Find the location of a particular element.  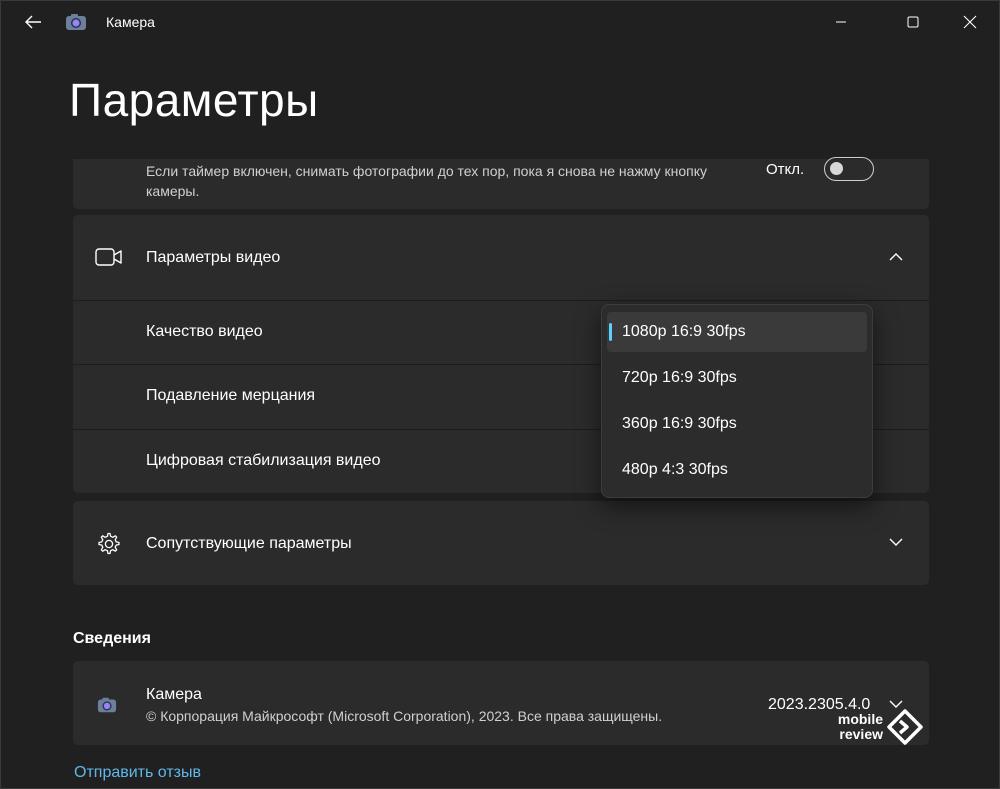

back-arrow-icon is located at coordinates (33, 22).